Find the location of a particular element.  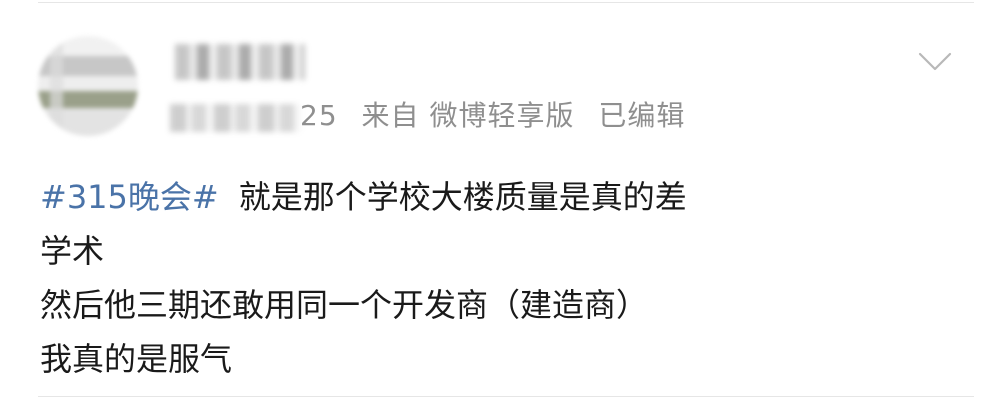

post-line-2: 学术 is located at coordinates (505, 251).